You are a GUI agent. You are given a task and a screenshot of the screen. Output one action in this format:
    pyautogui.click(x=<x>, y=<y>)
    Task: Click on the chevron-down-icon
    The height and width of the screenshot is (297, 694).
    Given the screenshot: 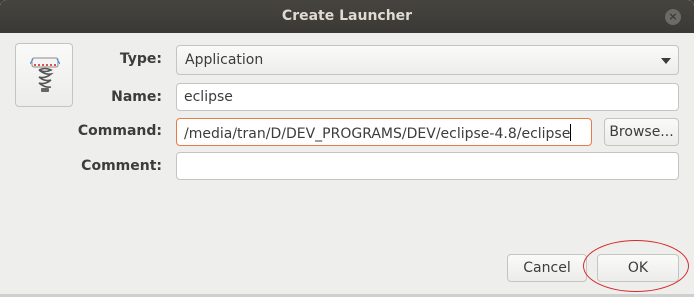 What is the action you would take?
    pyautogui.click(x=666, y=61)
    